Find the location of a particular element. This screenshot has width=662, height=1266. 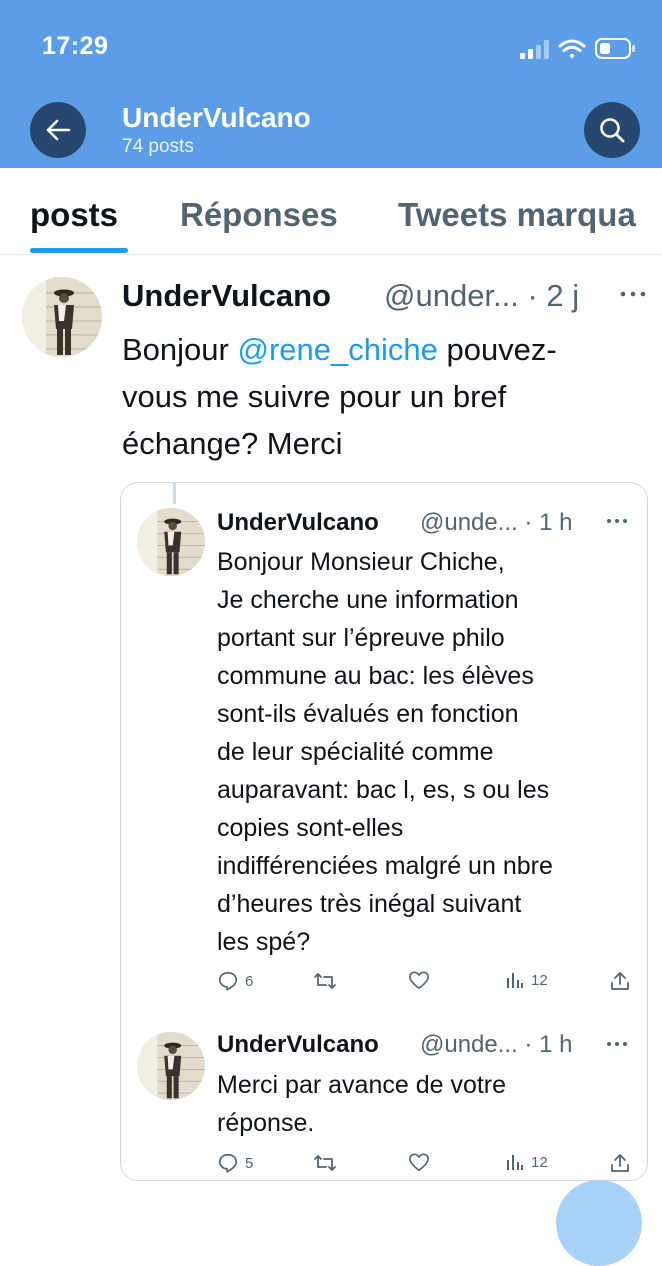

status-icons is located at coordinates (578, 49).